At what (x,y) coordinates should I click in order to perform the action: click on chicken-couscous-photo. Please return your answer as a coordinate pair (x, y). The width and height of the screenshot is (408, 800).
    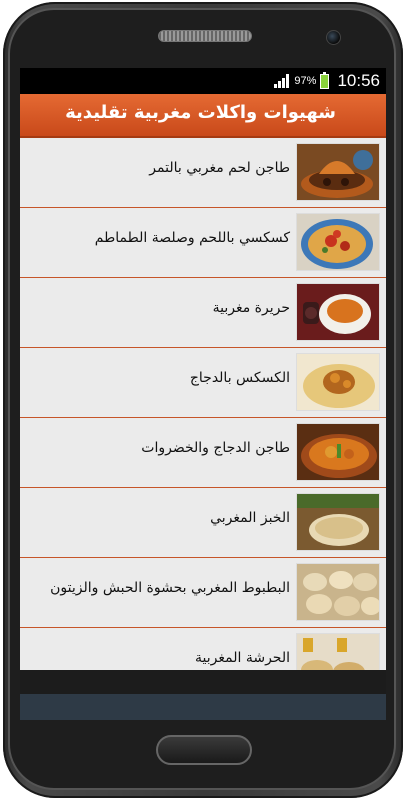
    Looking at the image, I should click on (338, 382).